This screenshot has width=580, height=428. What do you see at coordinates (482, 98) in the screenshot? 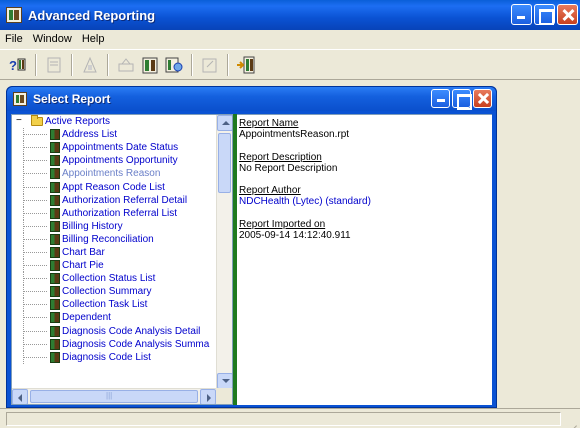
I see `child-close-button` at bounding box center [482, 98].